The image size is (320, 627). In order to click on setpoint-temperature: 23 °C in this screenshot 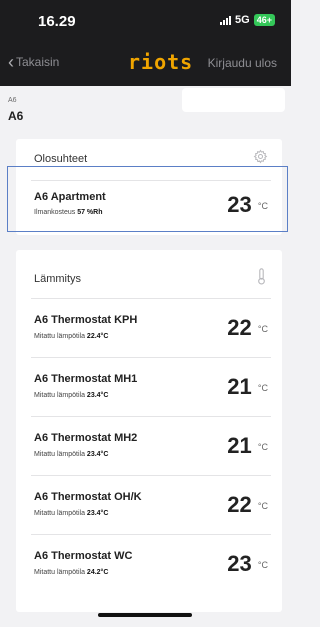, I will do `click(247, 564)`.